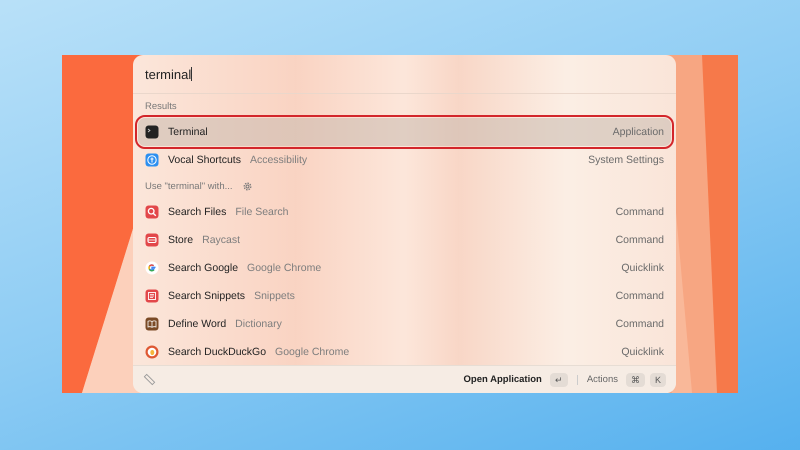 The image size is (800, 450). What do you see at coordinates (658, 379) in the screenshot?
I see `key-hint: K` at bounding box center [658, 379].